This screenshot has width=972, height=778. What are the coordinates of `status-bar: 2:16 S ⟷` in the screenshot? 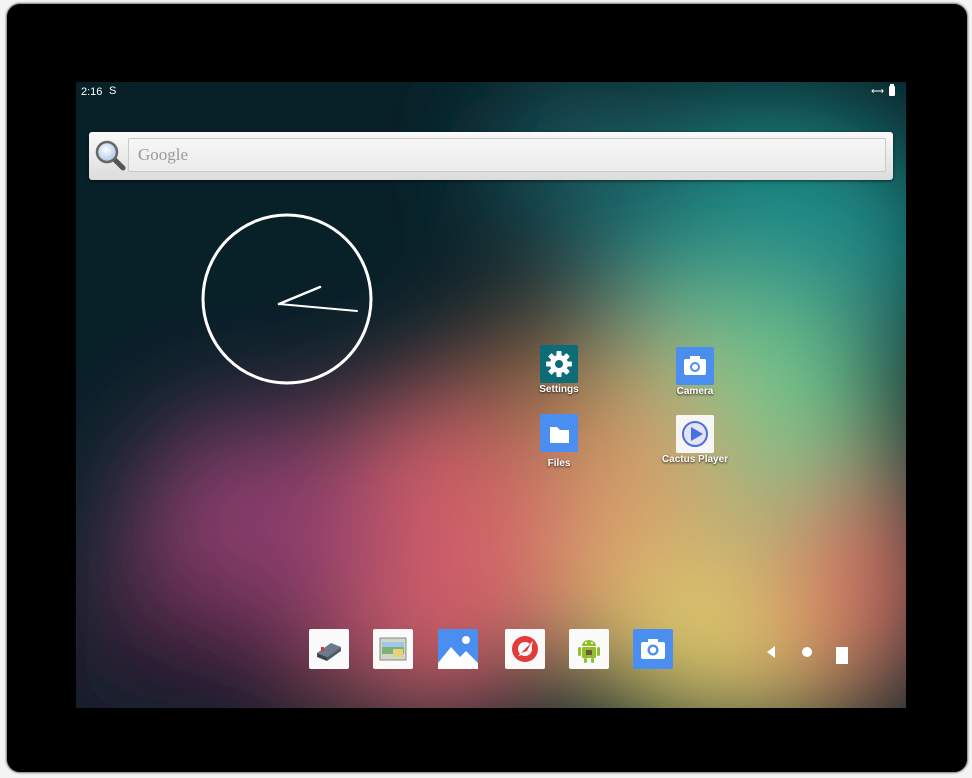 It's located at (491, 92).